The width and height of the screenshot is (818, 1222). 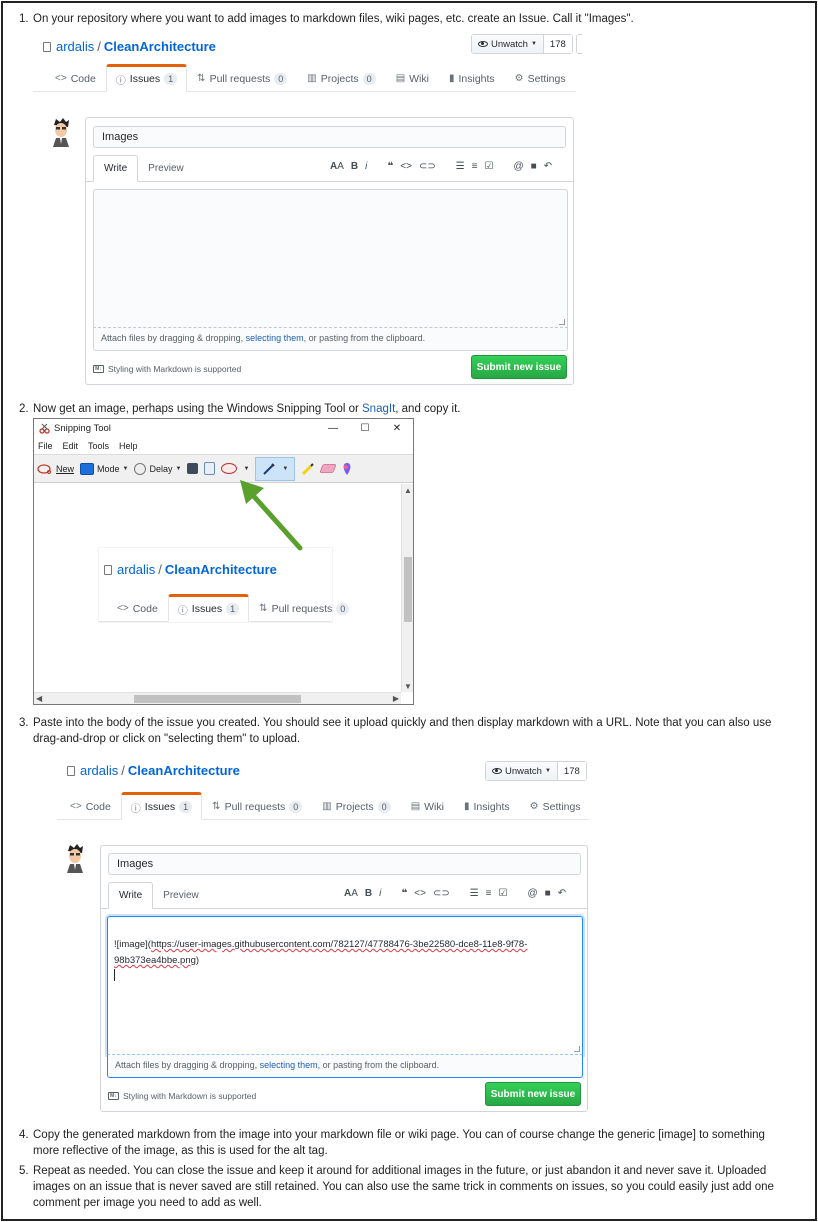 What do you see at coordinates (408, 686) in the screenshot?
I see `scroll-down-icon: ▼` at bounding box center [408, 686].